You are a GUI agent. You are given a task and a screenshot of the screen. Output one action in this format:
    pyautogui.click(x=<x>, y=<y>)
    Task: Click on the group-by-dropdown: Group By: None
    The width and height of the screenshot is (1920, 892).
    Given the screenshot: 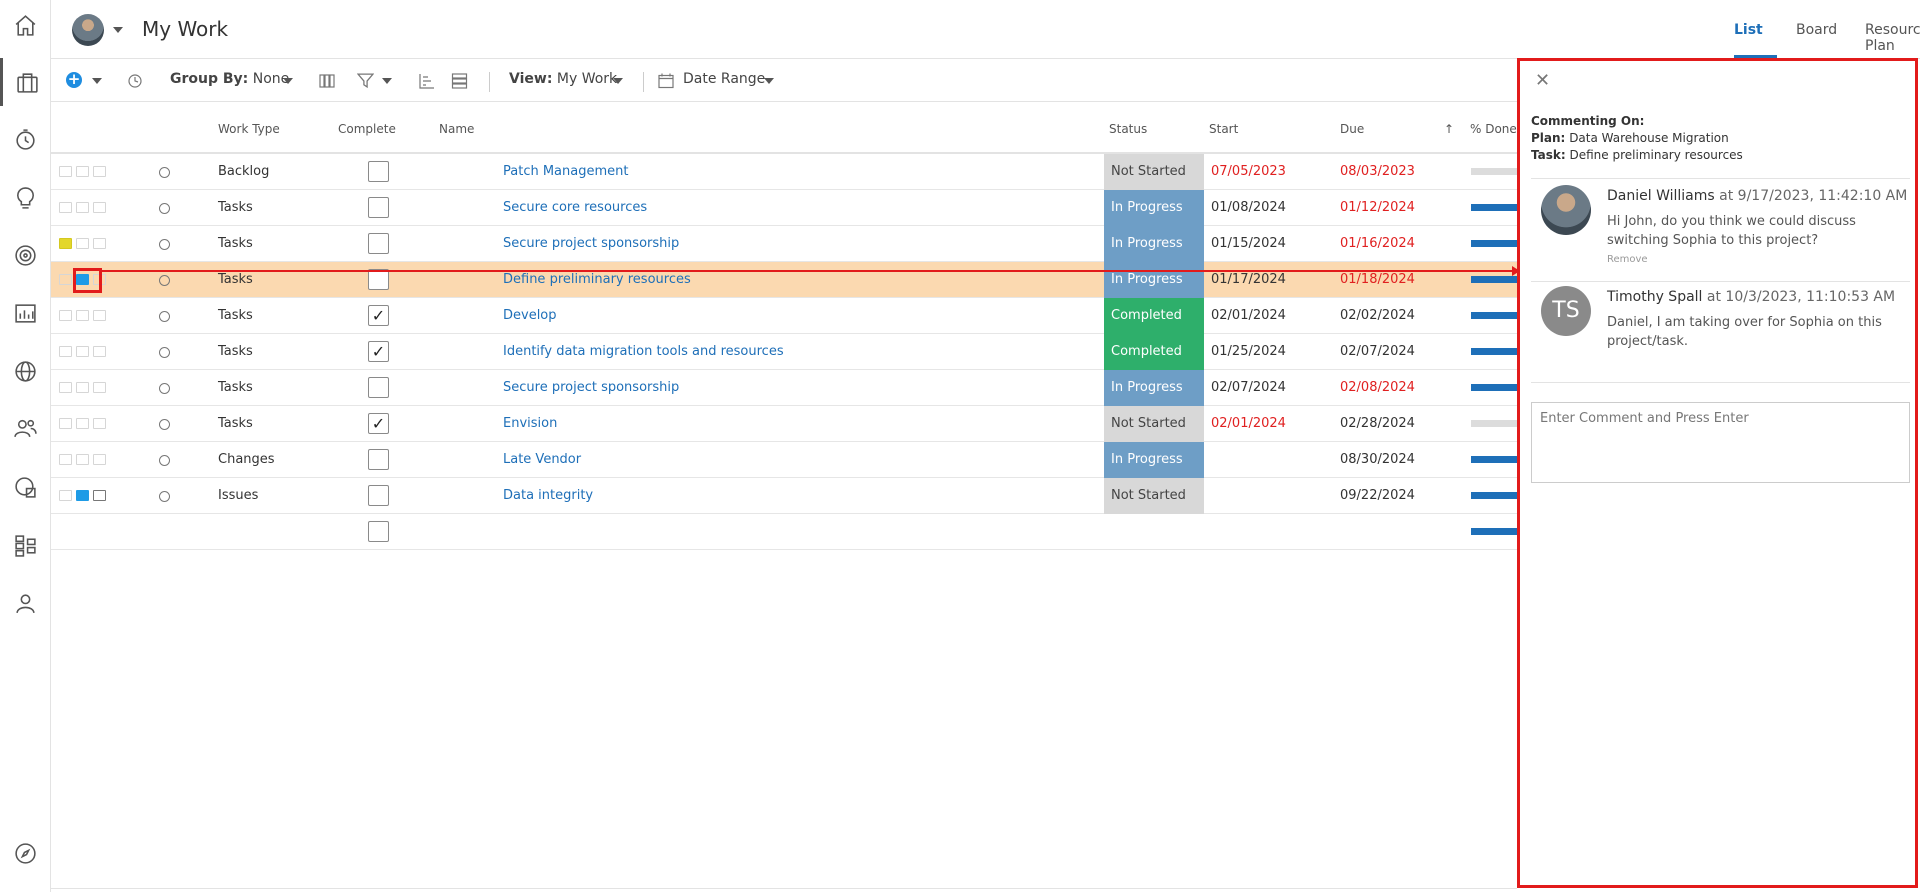 What is the action you would take?
    pyautogui.click(x=229, y=79)
    